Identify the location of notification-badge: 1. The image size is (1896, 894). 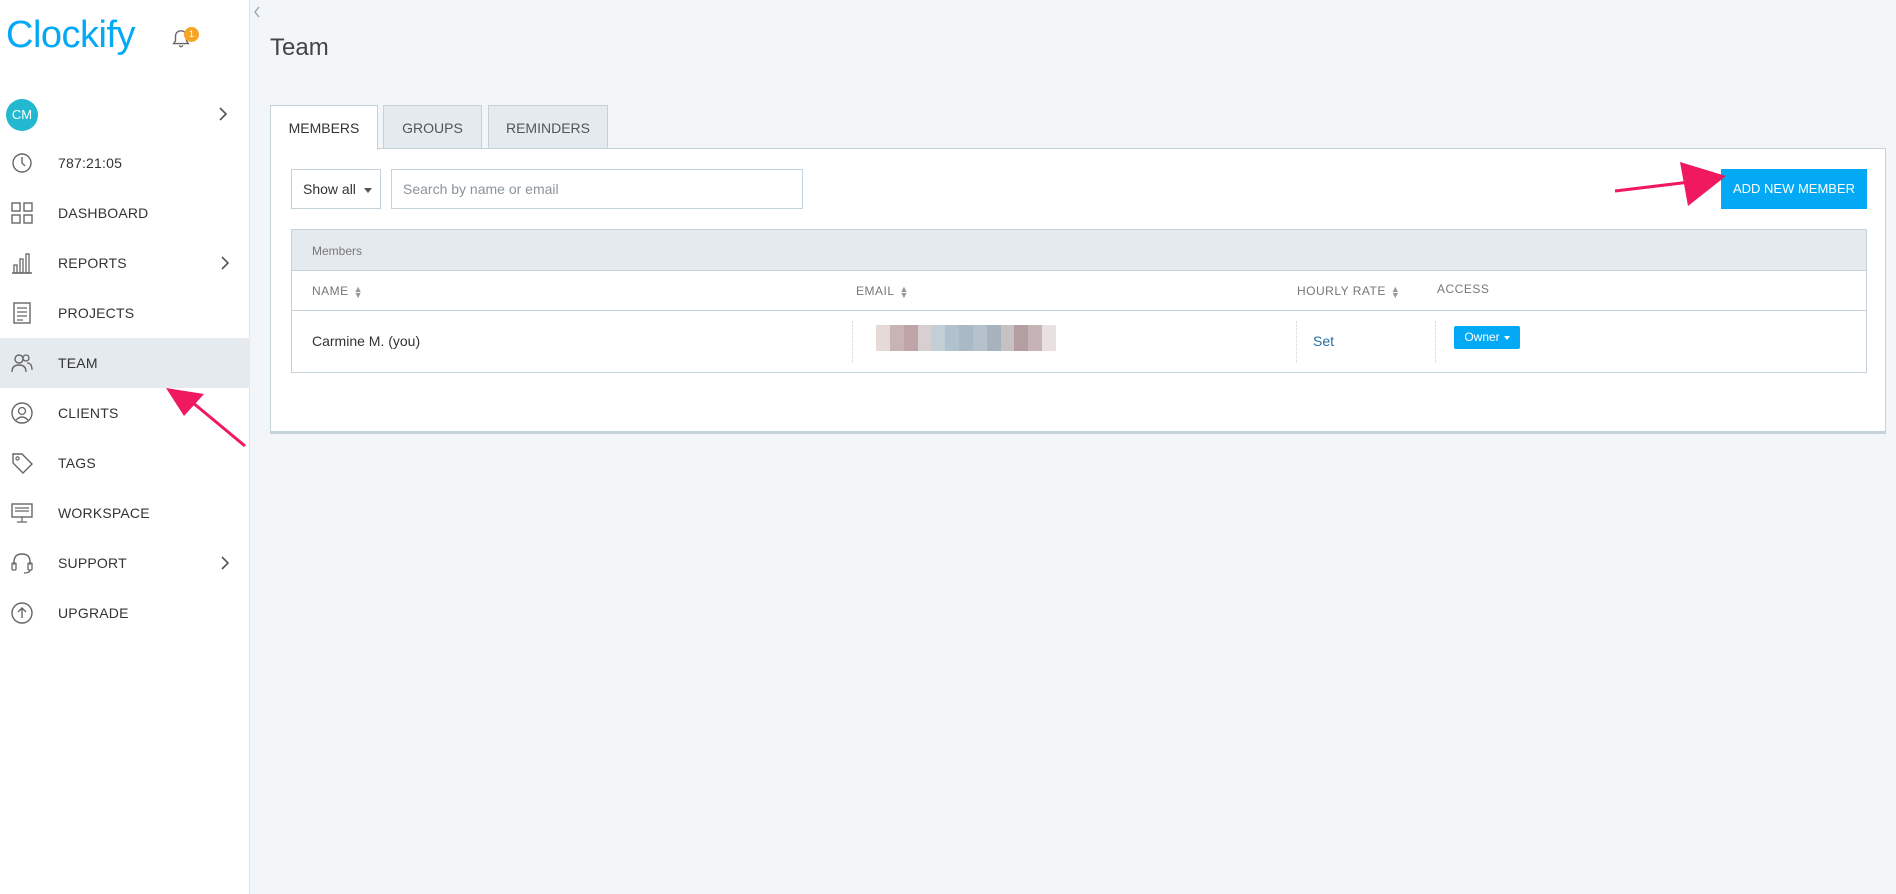
(191, 34).